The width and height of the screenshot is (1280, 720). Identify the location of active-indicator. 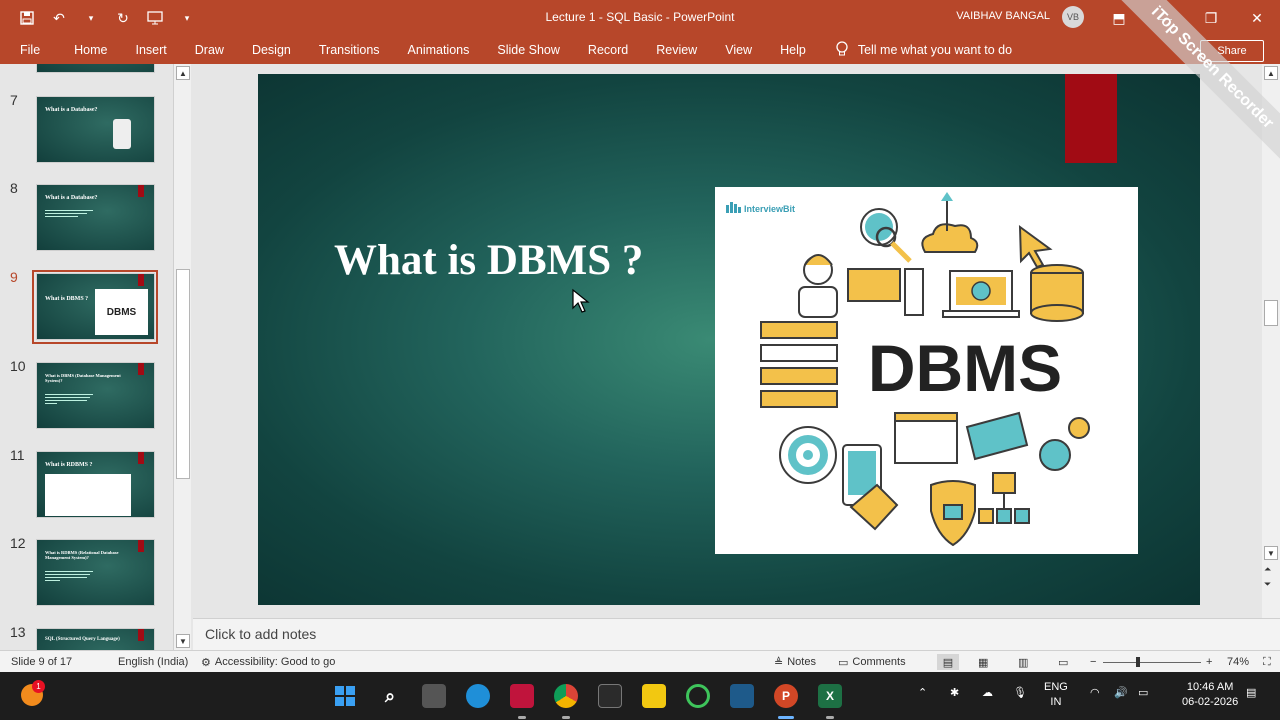
(786, 717).